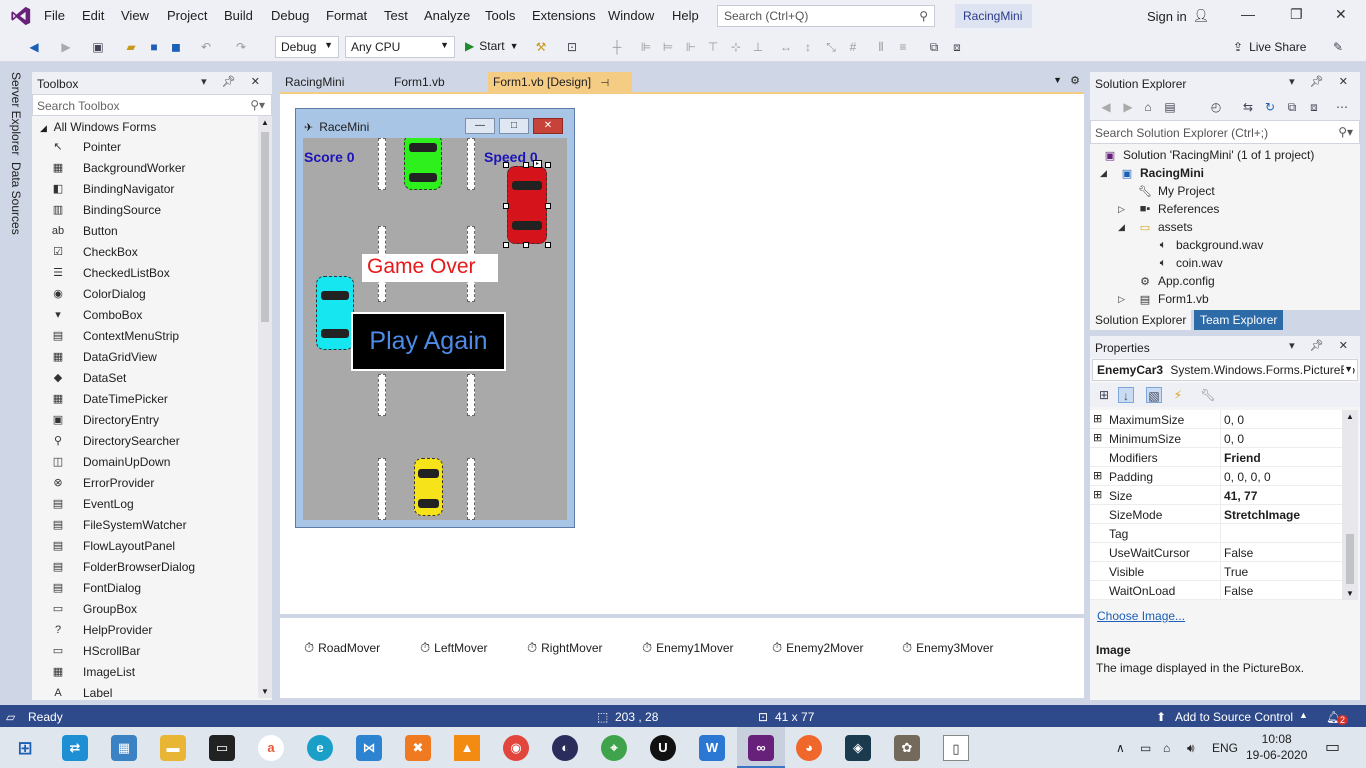 The image size is (1366, 768). I want to click on visual-studio-icon: ∞, so click(761, 748).